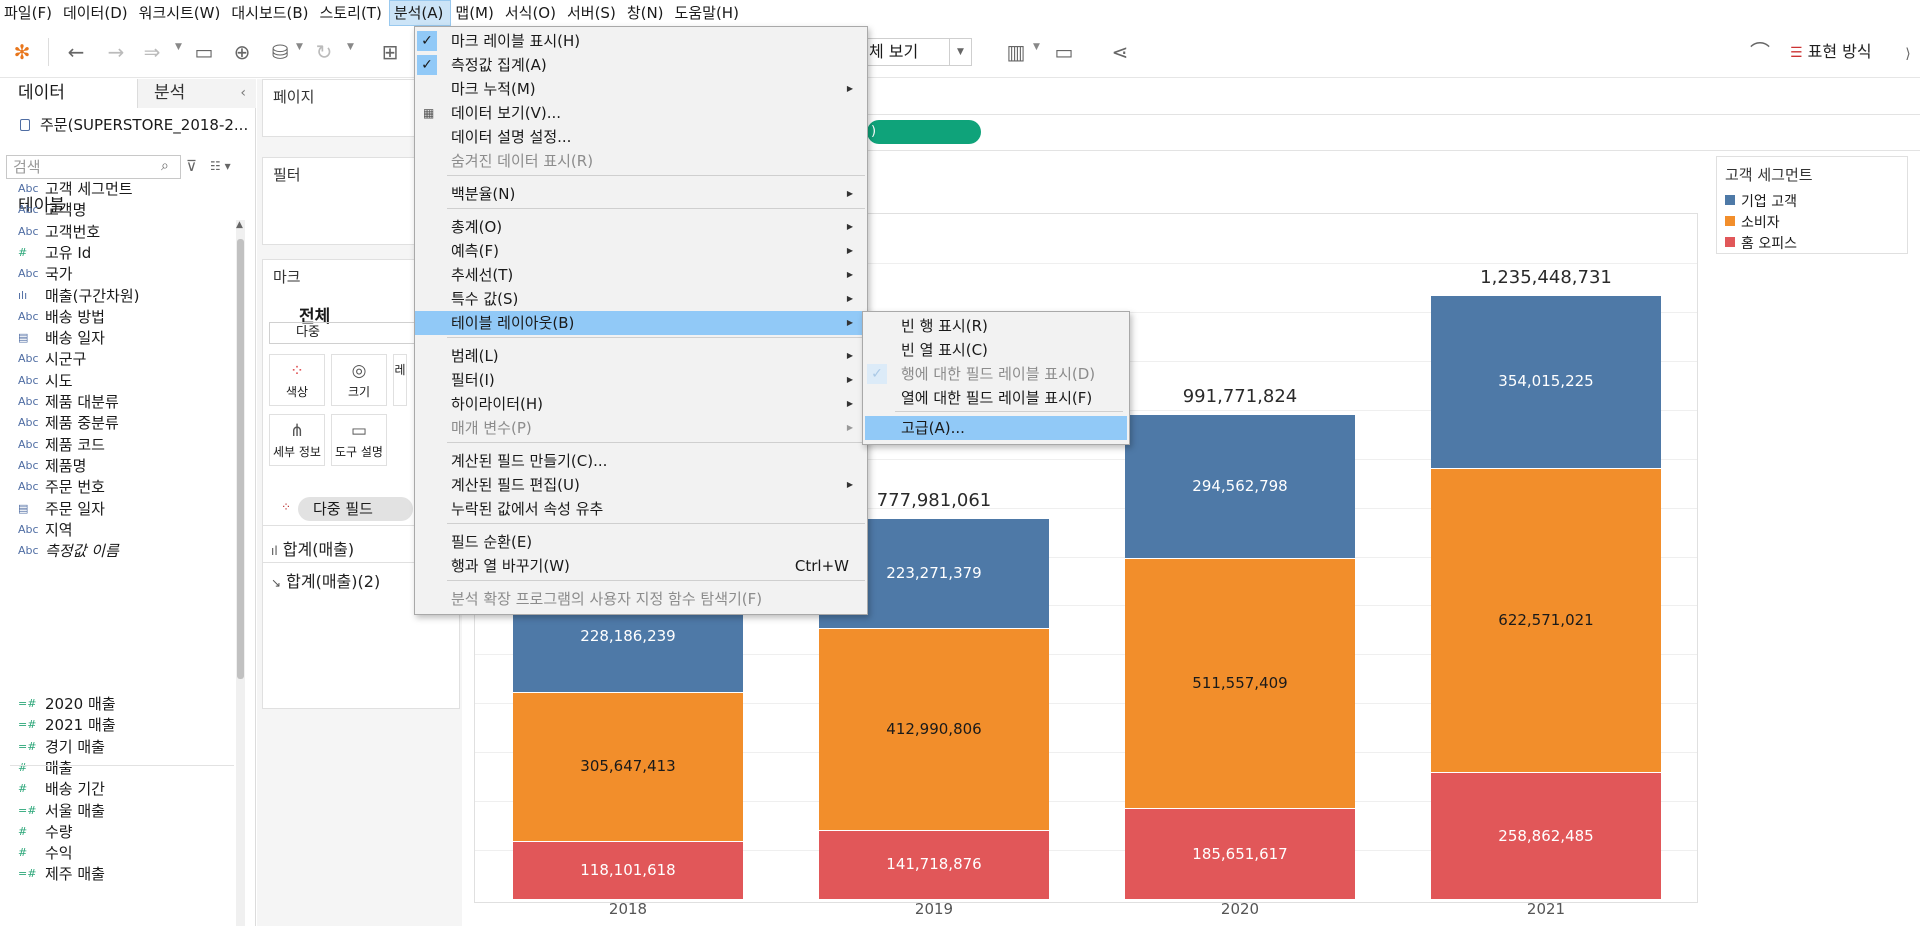  What do you see at coordinates (204, 52) in the screenshot?
I see `save-icon: ▭` at bounding box center [204, 52].